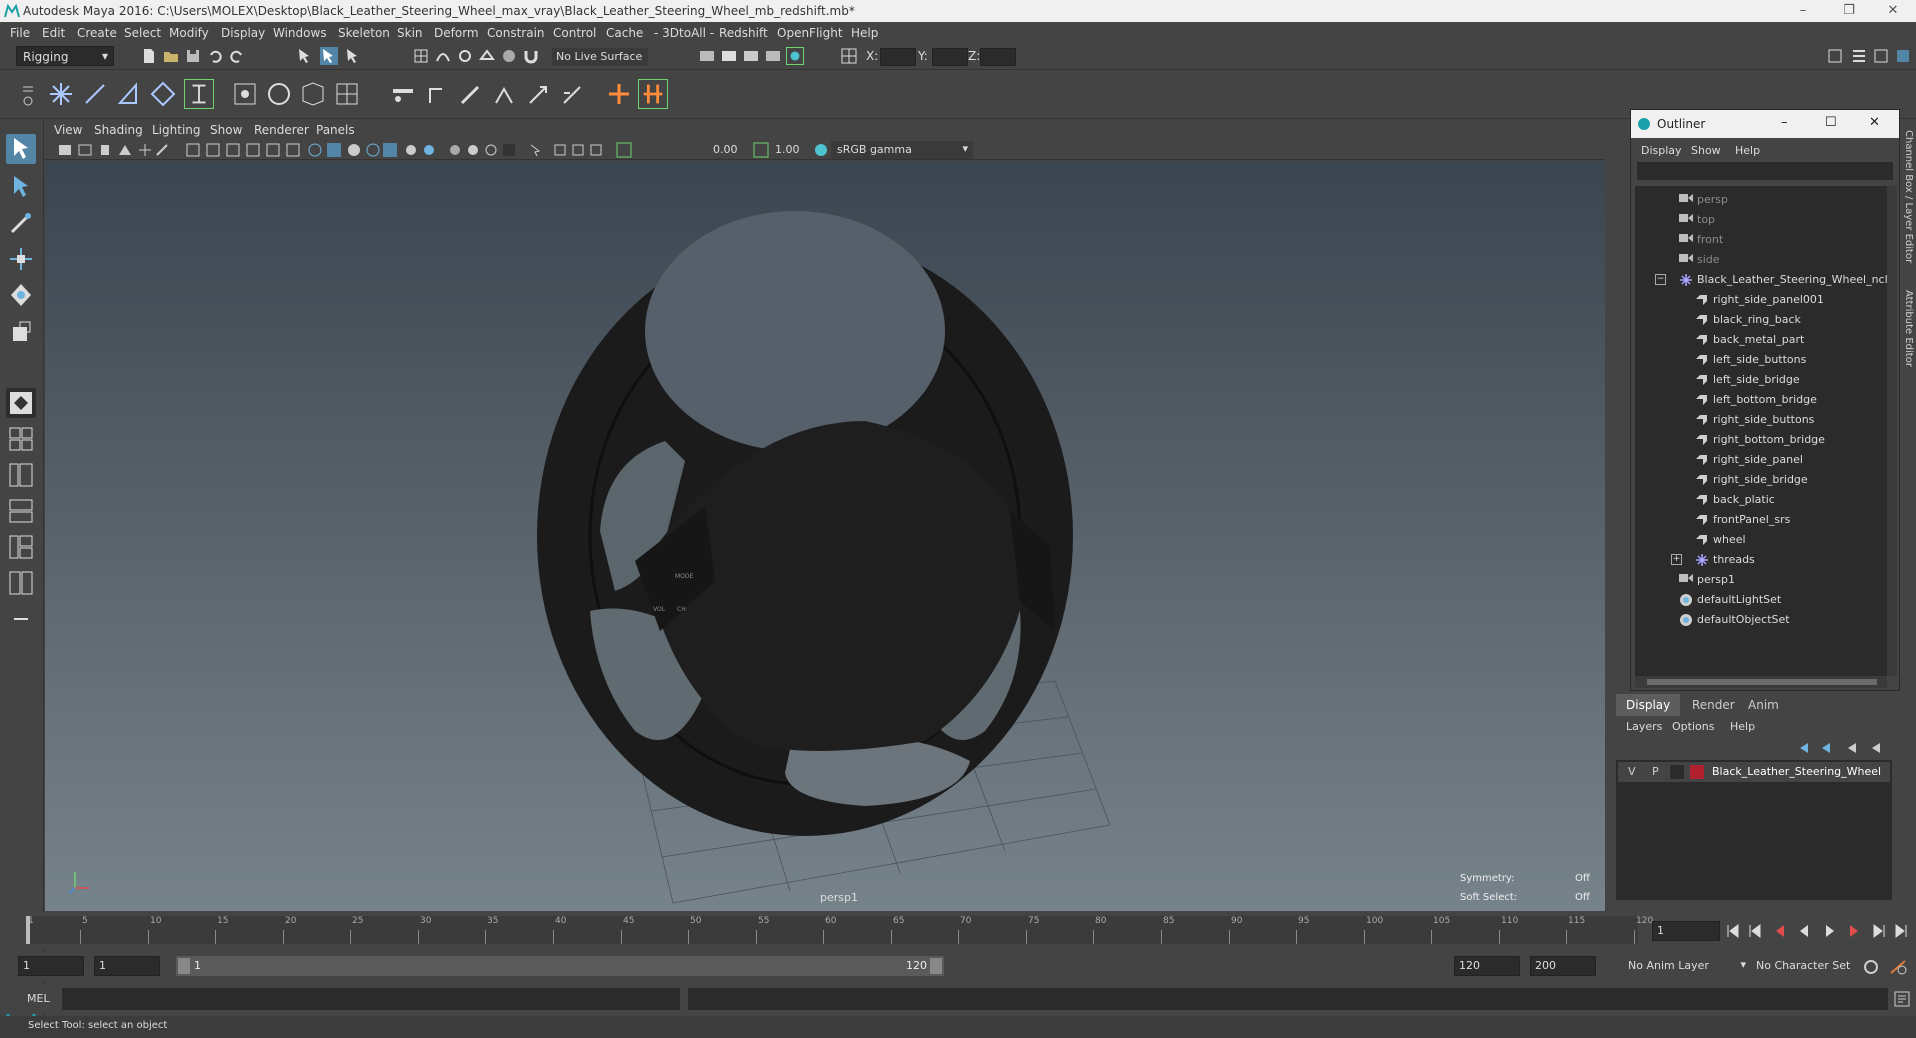 This screenshot has height=1038, width=1916. I want to click on vp-menu-view: View, so click(68, 130).